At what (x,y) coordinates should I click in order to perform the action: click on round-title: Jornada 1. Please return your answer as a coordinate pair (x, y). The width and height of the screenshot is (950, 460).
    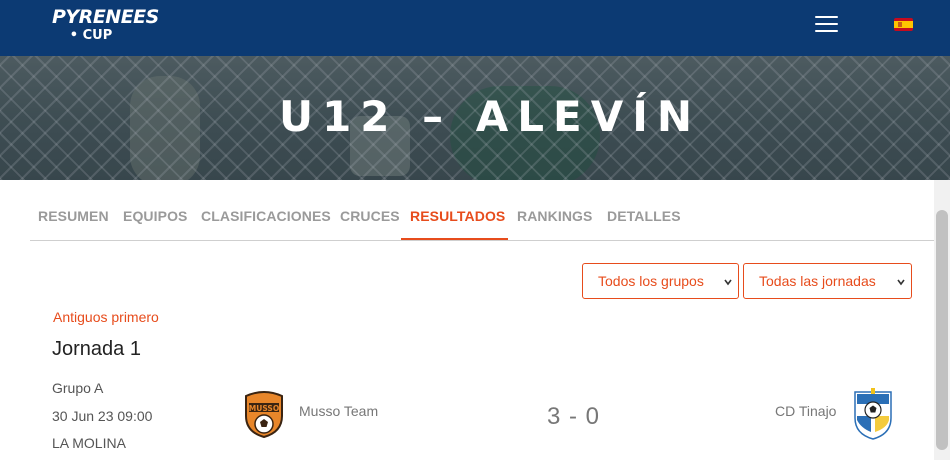
    Looking at the image, I should click on (96, 349).